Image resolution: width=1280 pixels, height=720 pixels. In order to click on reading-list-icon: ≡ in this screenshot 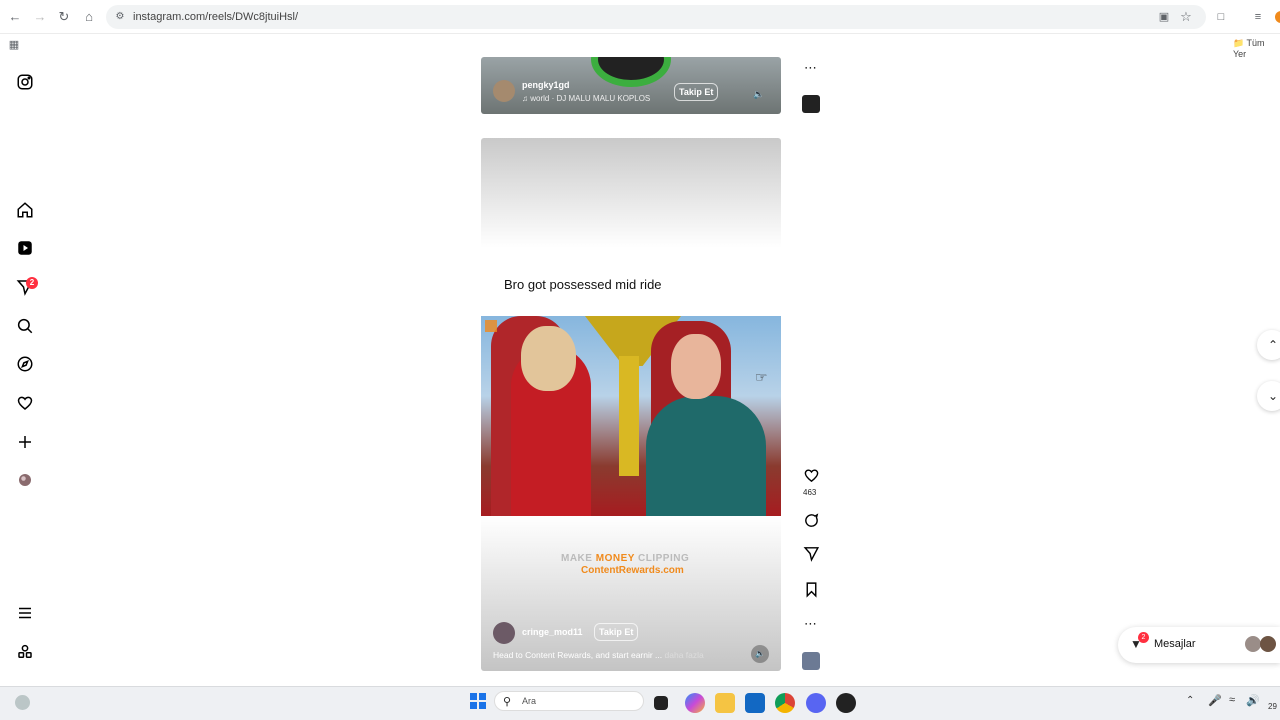, I will do `click(1258, 17)`.